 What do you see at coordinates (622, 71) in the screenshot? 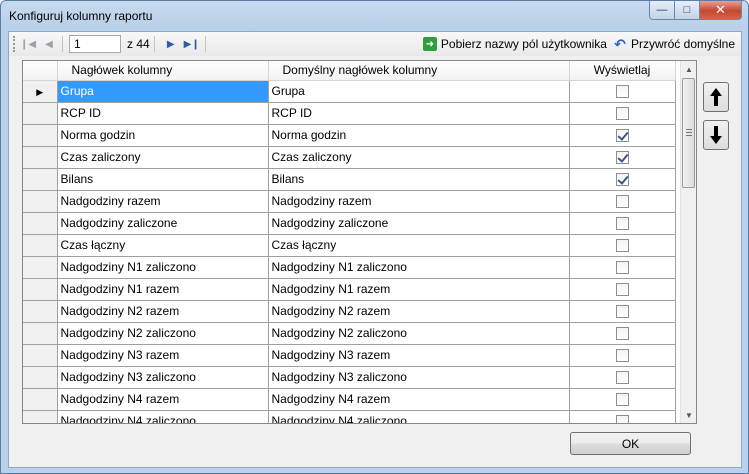
I see `column-header-visible: Wyświetlaj` at bounding box center [622, 71].